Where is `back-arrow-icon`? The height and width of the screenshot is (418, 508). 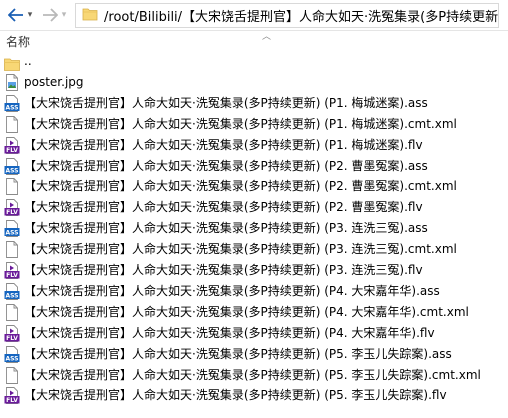
back-arrow-icon is located at coordinates (16, 15).